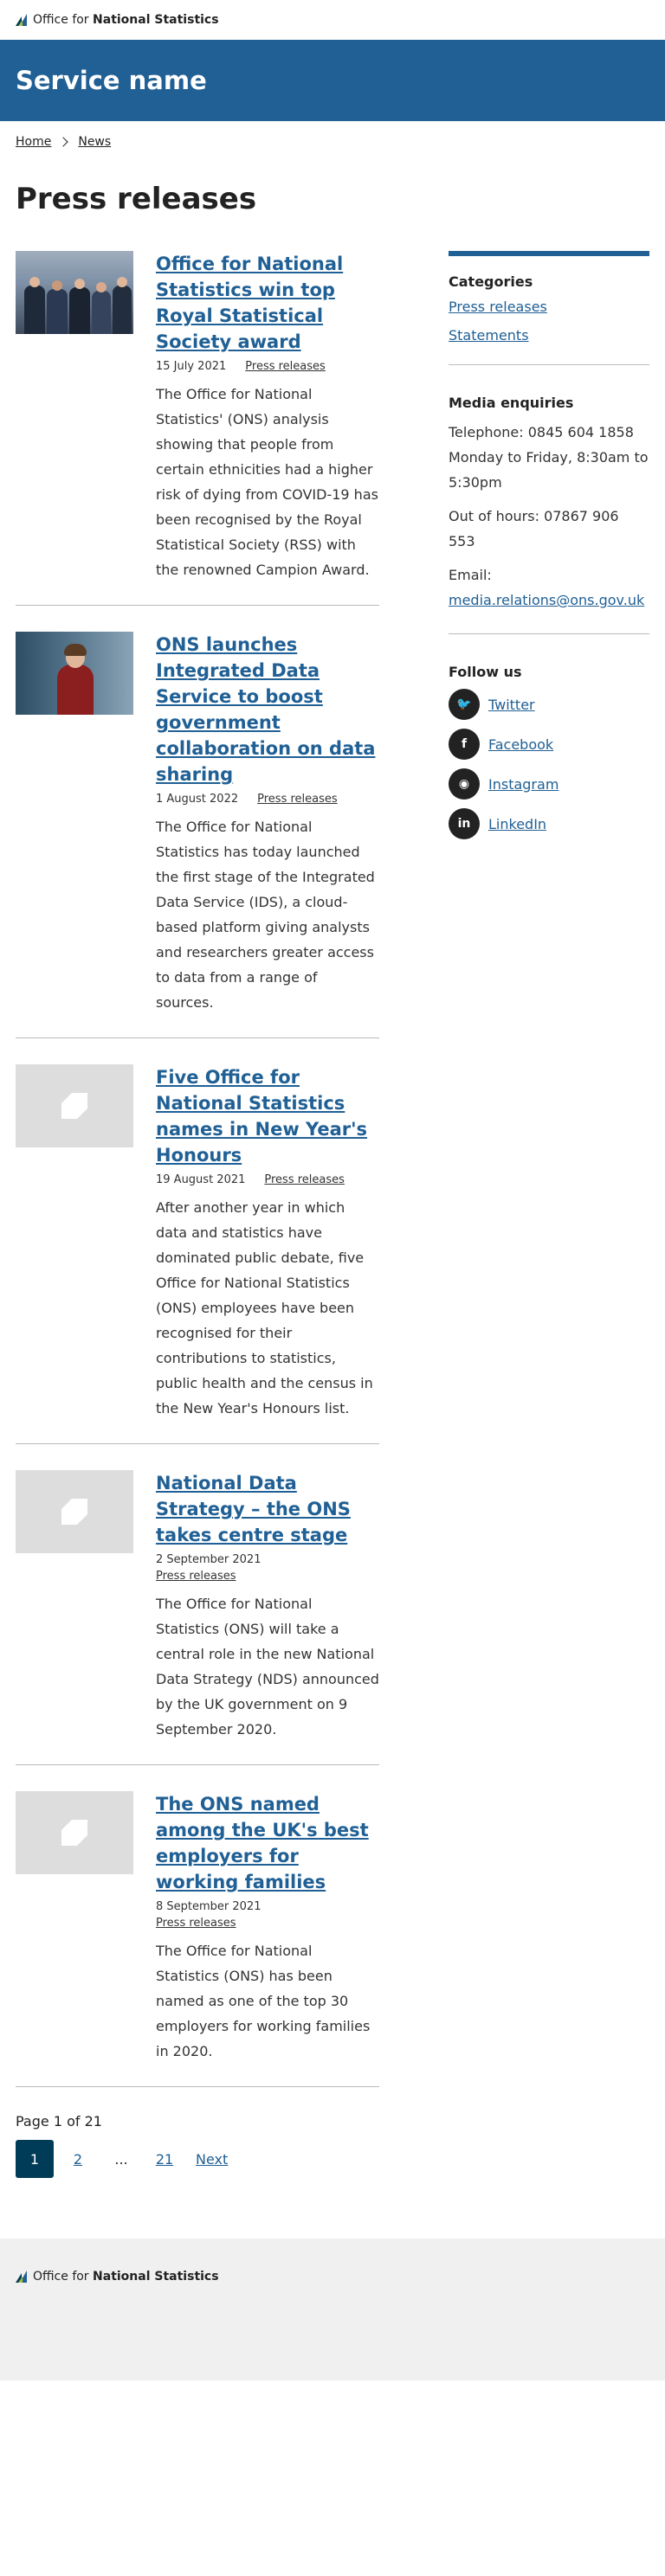 The image size is (665, 2576). I want to click on social-facebook: f Facebook, so click(549, 744).